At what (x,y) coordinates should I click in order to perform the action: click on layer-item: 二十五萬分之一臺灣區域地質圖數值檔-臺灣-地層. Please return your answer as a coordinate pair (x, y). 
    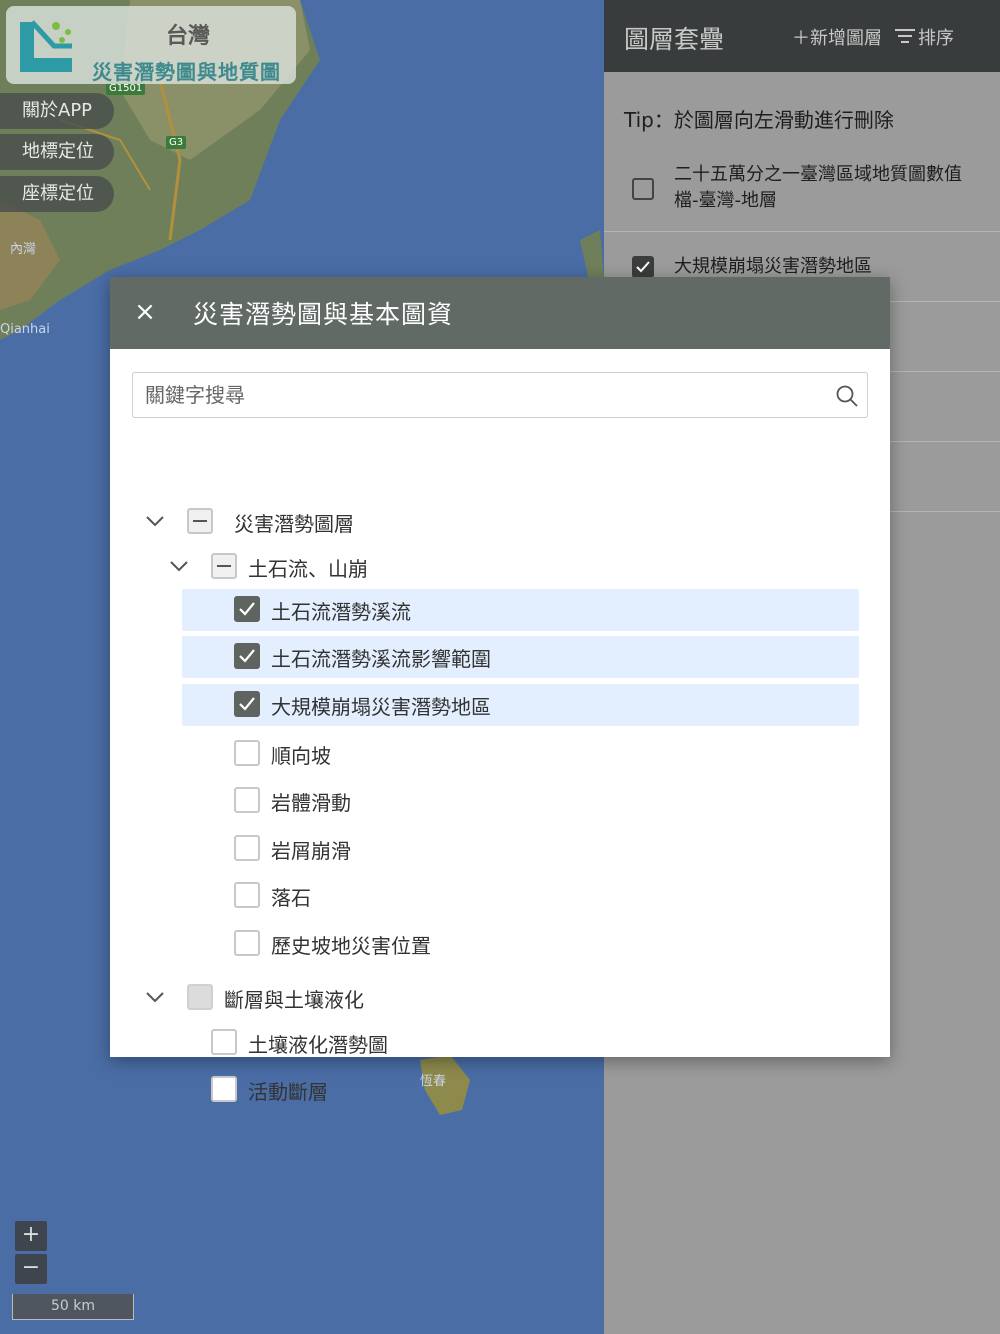
    Looking at the image, I should click on (802, 191).